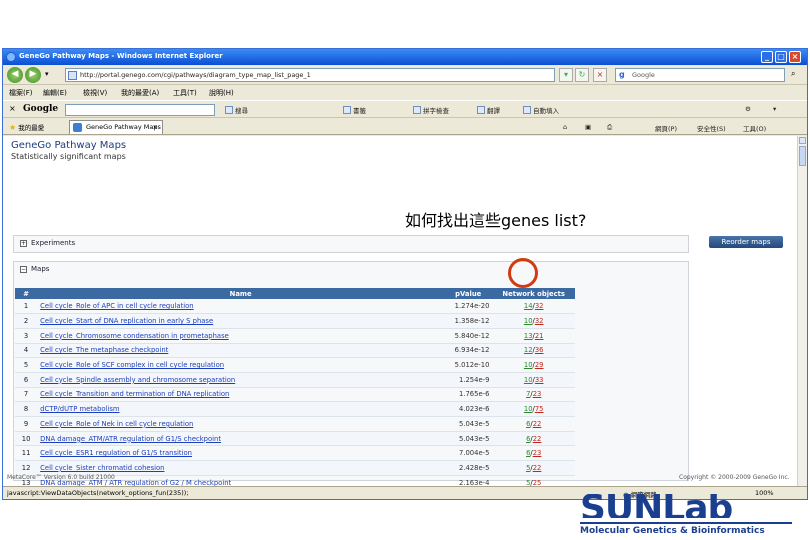 The height and width of the screenshot is (540, 810). What do you see at coordinates (546, 111) in the screenshot?
I see `toolbar-autofill-label: 自動填入` at bounding box center [546, 111].